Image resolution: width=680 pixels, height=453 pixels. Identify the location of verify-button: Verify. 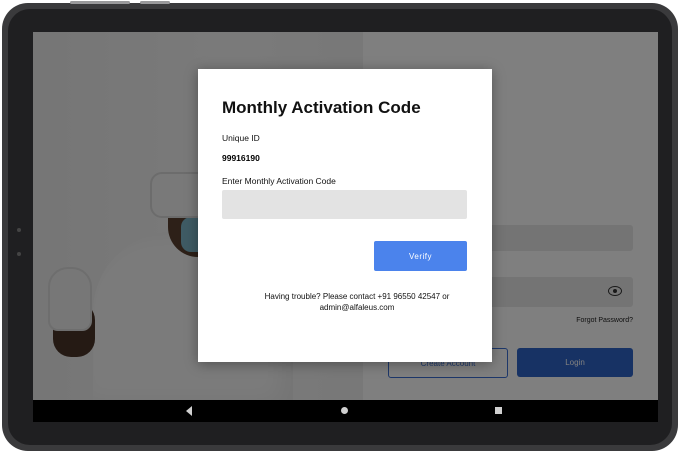
(420, 256).